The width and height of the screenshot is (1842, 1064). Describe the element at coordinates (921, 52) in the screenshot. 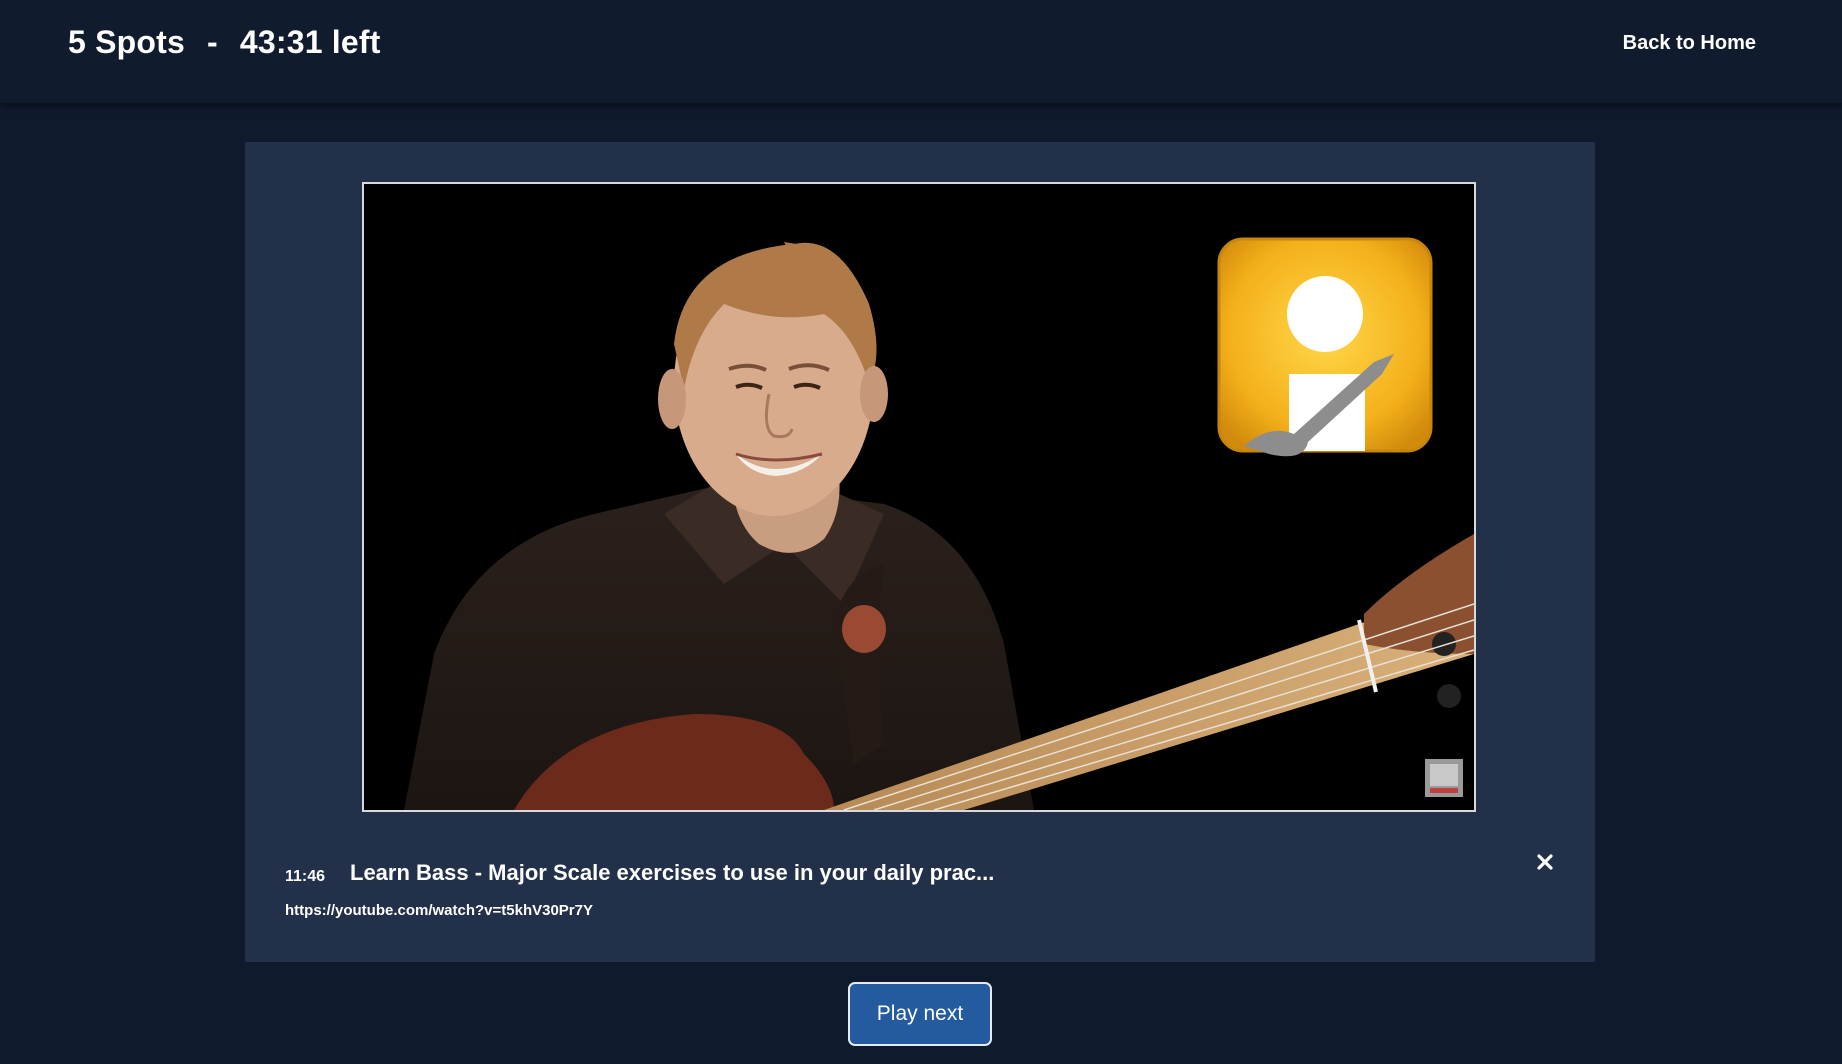

I see `top-bar: 5 Spots -43:31 left Back to Home` at that location.